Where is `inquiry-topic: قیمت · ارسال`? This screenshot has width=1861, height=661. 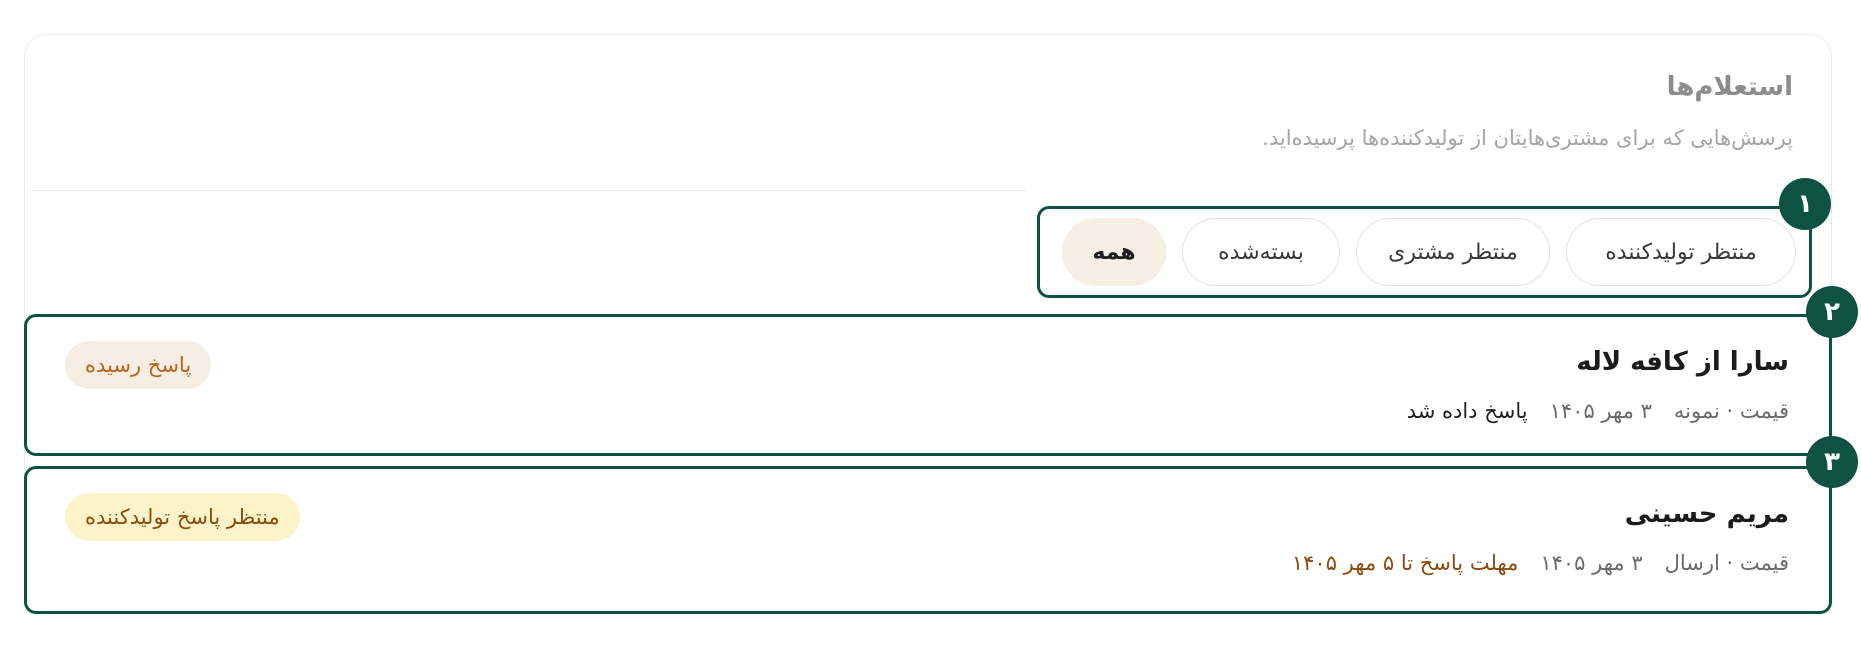 inquiry-topic: قیمت · ارسال is located at coordinates (1726, 563).